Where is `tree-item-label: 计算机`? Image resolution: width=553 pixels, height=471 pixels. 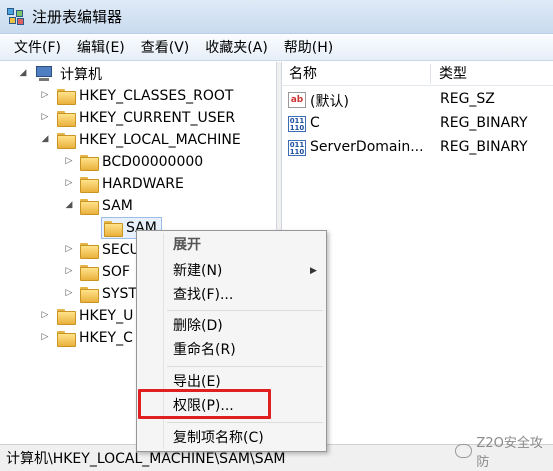
tree-item-label: 计算机 is located at coordinates (81, 75).